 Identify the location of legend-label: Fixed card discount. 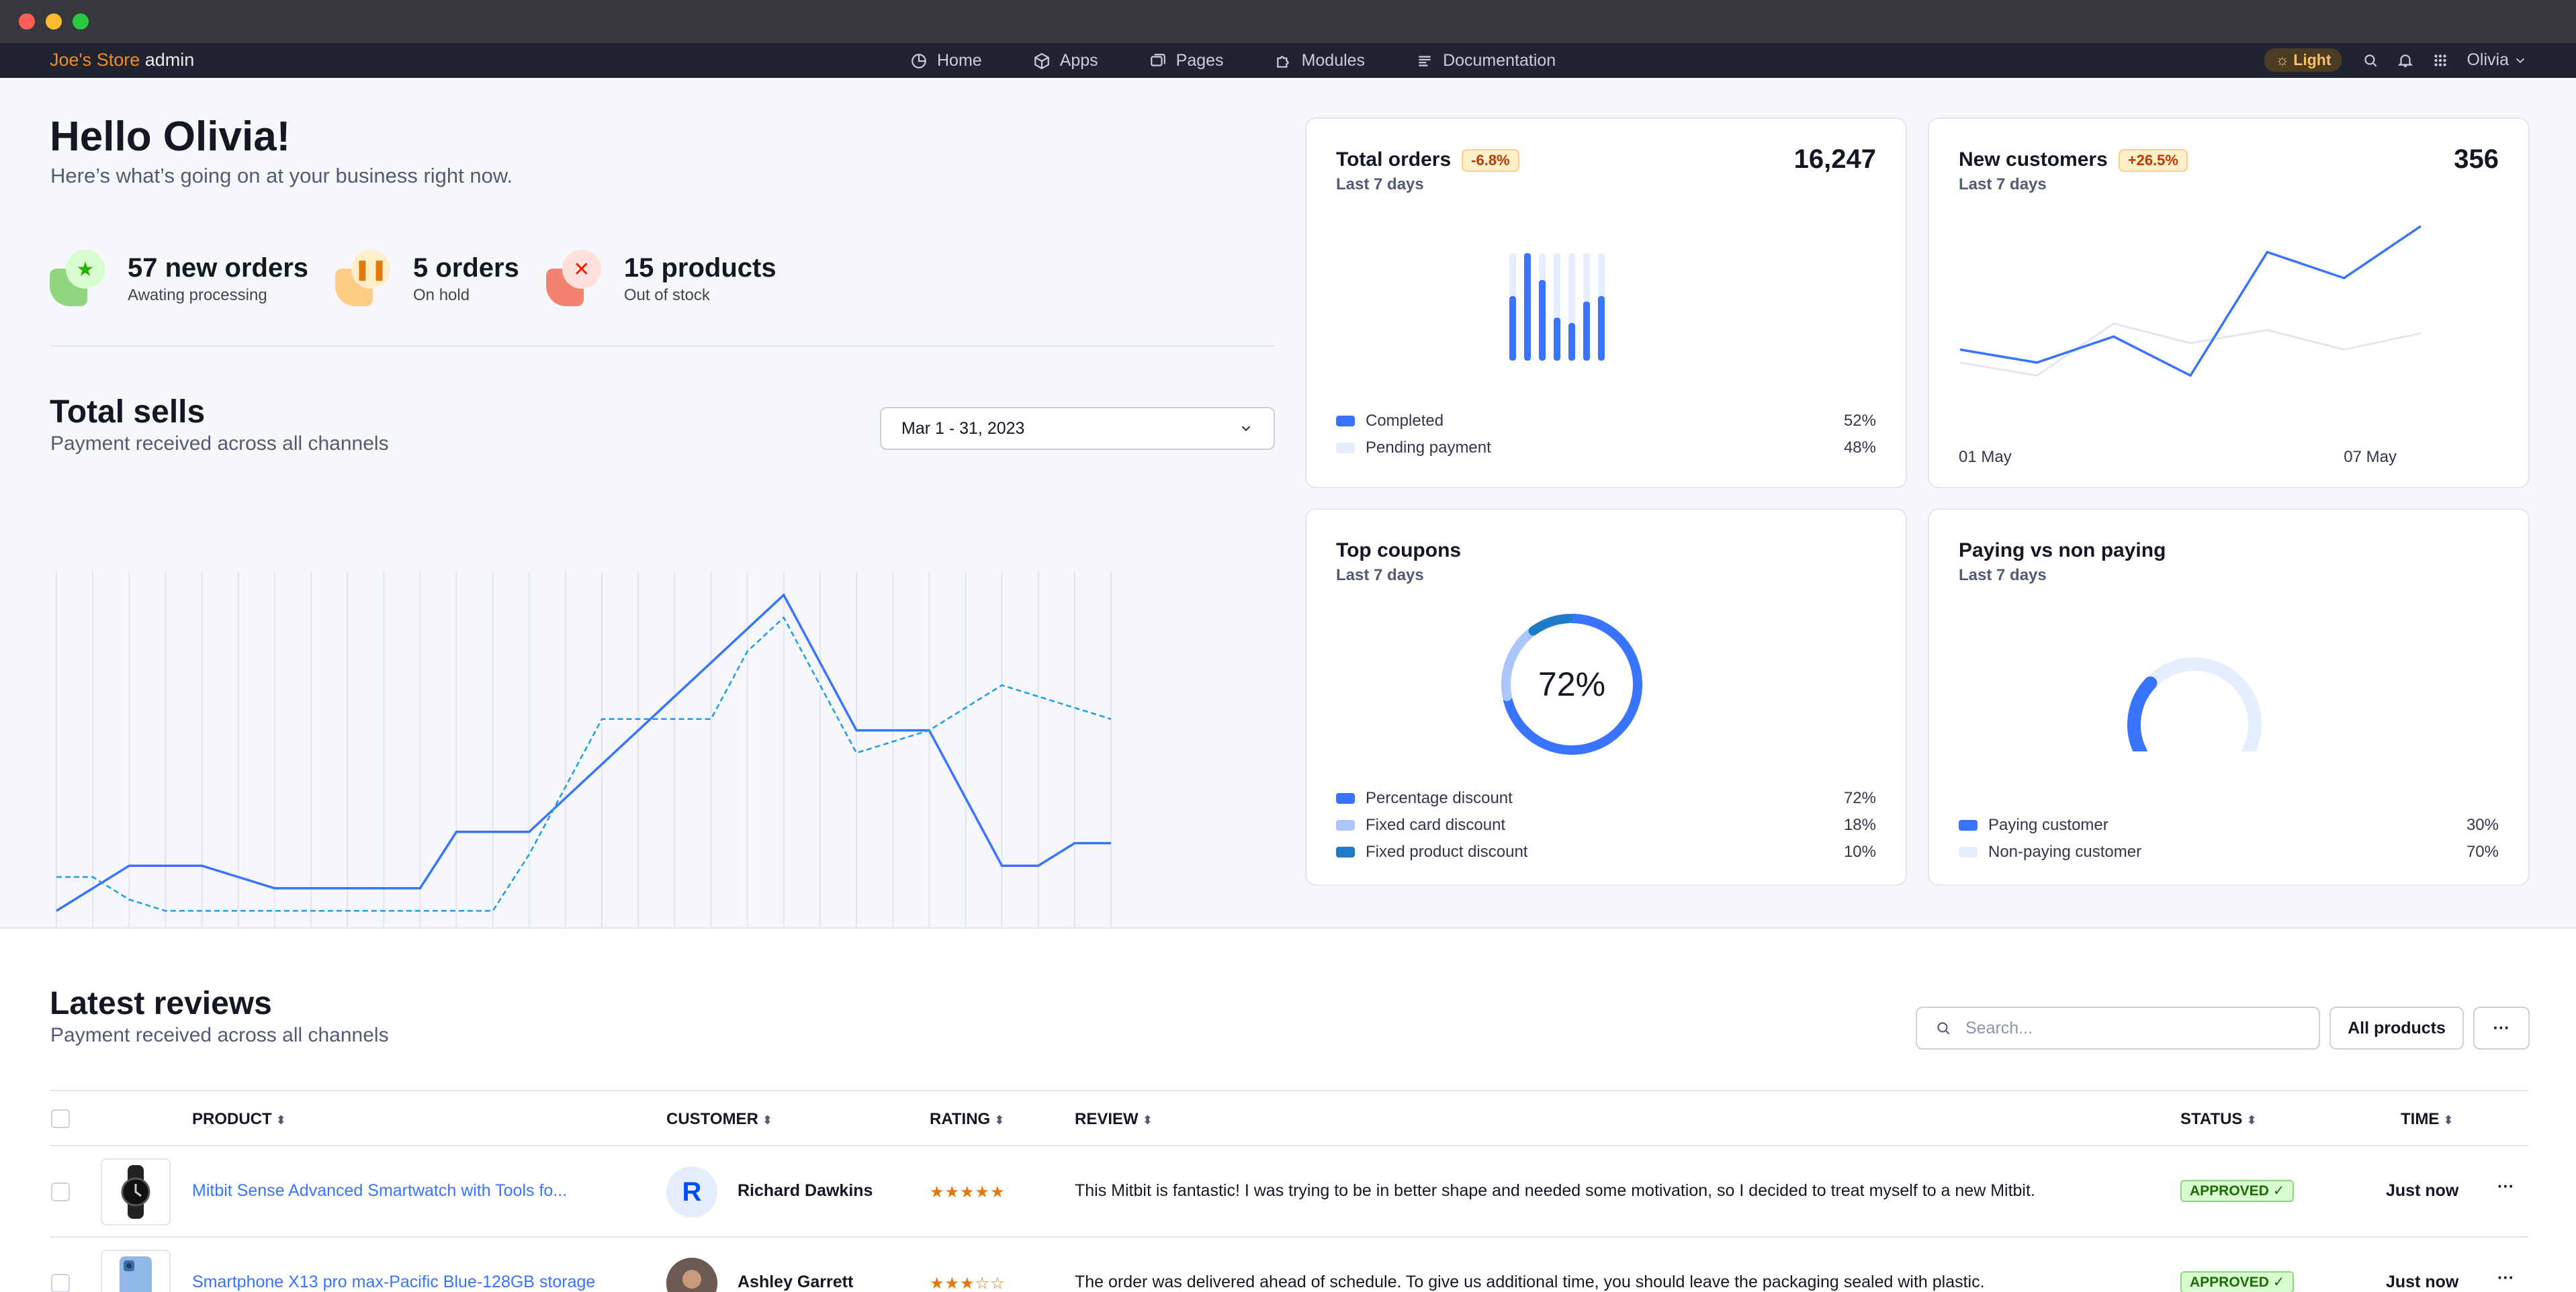
(1436, 825).